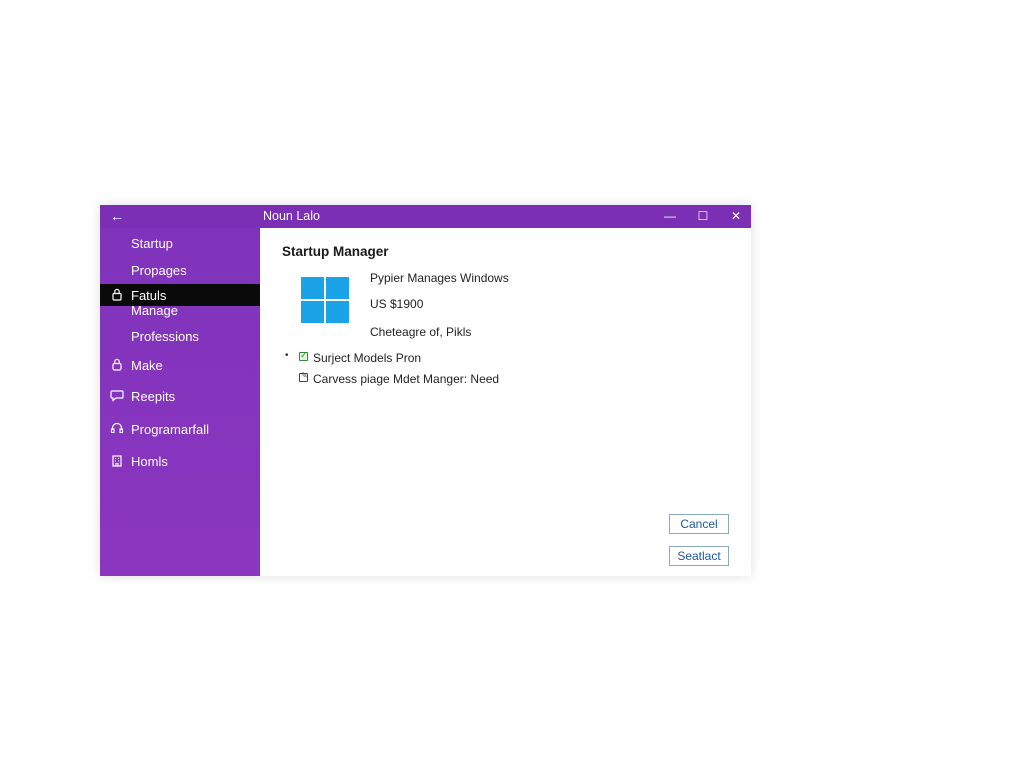 The height and width of the screenshot is (768, 1024). Describe the element at coordinates (154, 310) in the screenshot. I see `sidebar-item-sublabel: Manage` at that location.